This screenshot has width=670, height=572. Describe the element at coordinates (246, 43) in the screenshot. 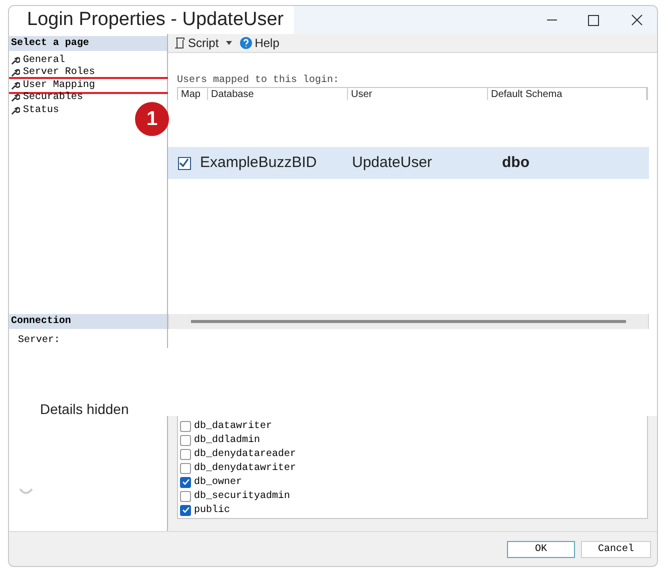

I see `help-icon` at that location.